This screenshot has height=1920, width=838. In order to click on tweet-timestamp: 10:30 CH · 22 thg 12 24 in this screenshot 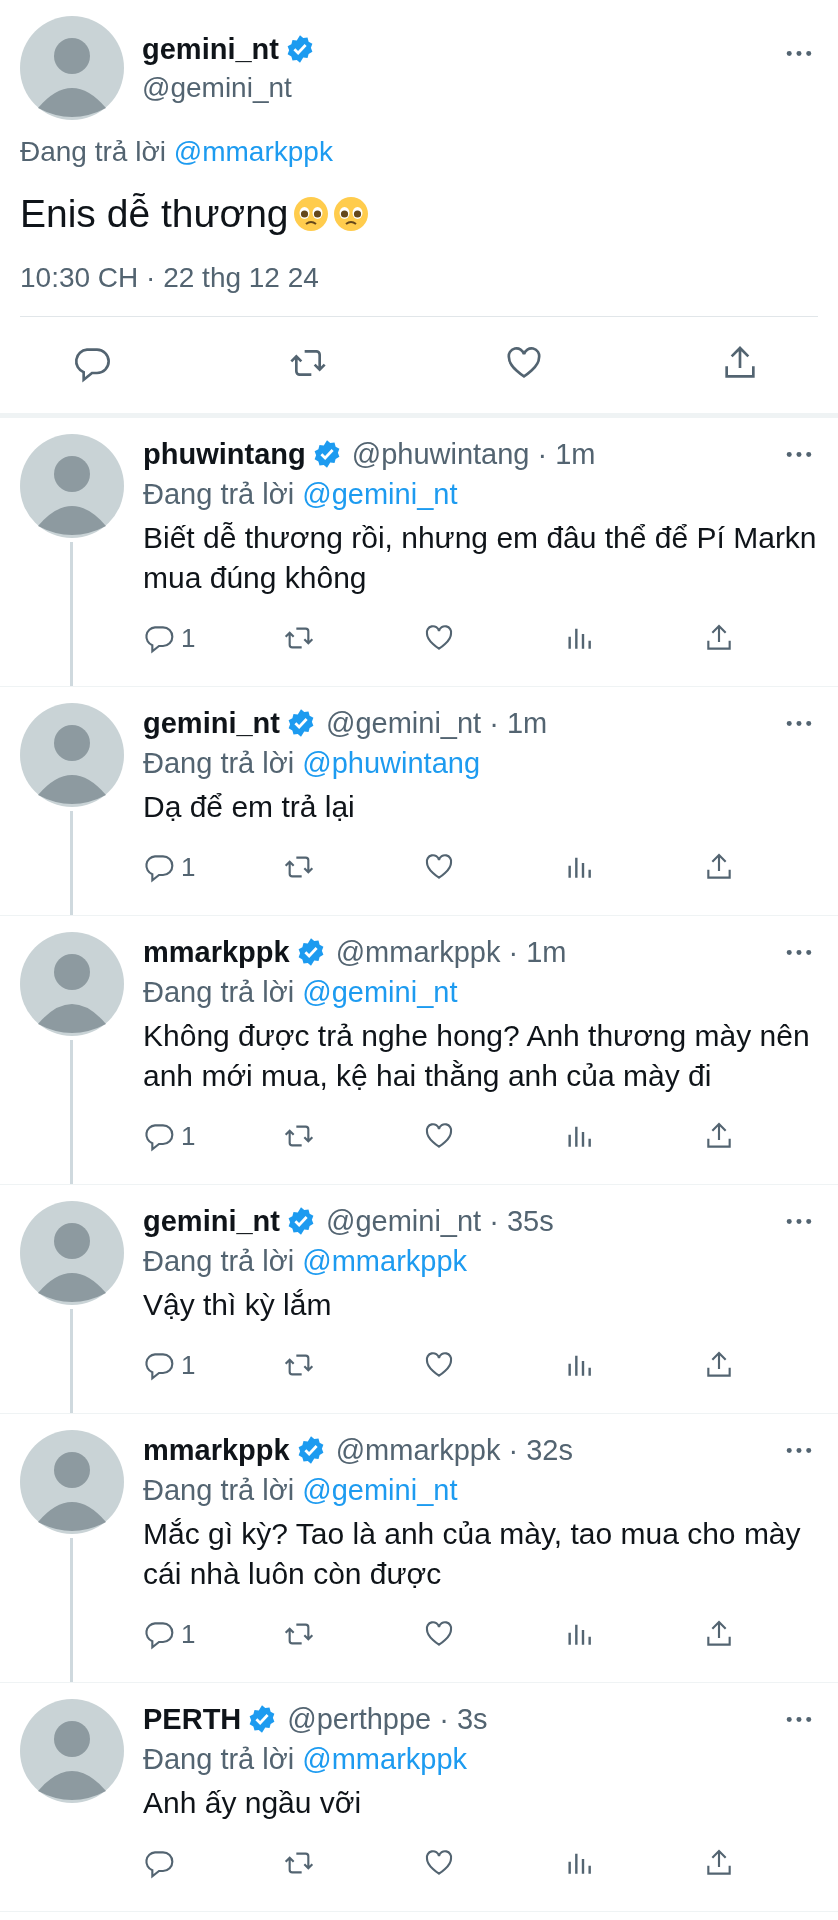, I will do `click(419, 289)`.